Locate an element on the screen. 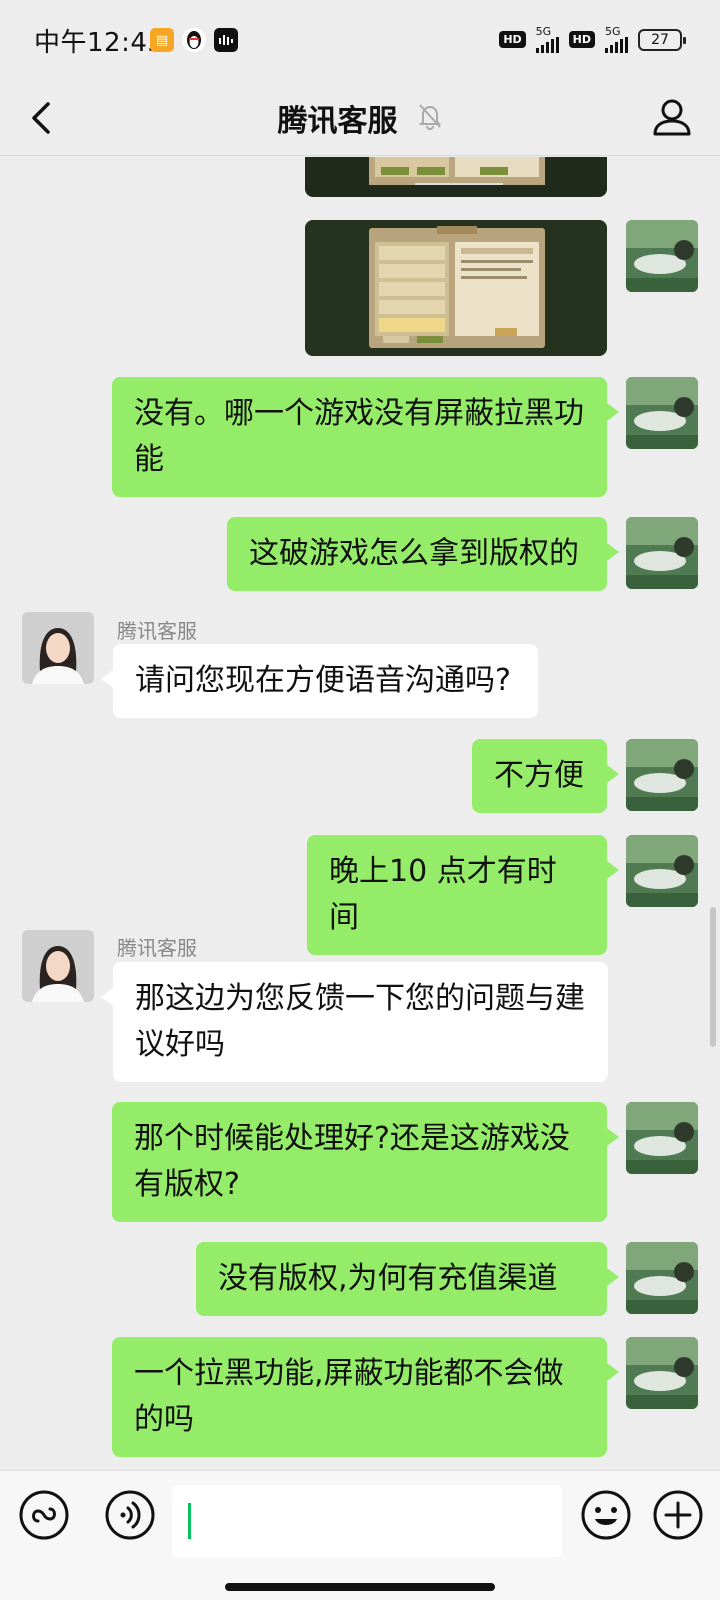  person-icon is located at coordinates (672, 117).